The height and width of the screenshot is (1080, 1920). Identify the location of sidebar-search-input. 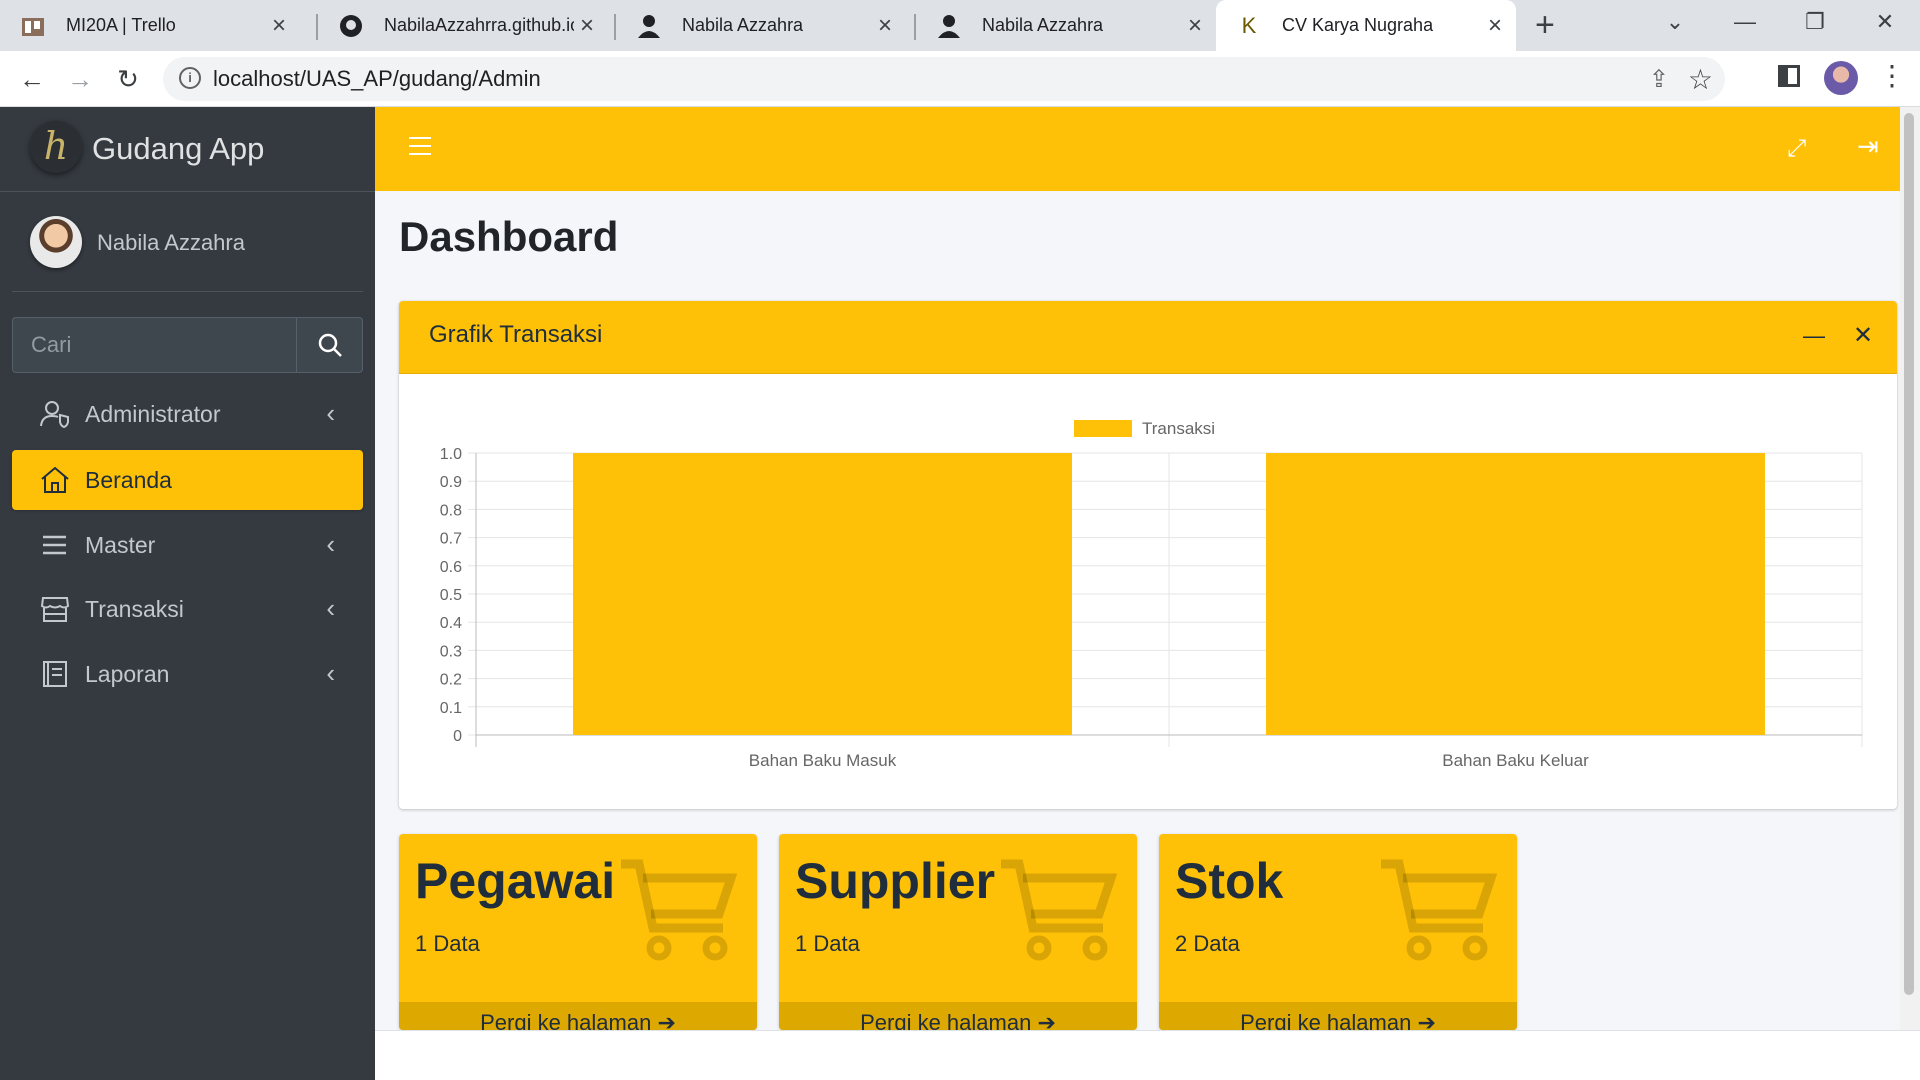
(154, 345).